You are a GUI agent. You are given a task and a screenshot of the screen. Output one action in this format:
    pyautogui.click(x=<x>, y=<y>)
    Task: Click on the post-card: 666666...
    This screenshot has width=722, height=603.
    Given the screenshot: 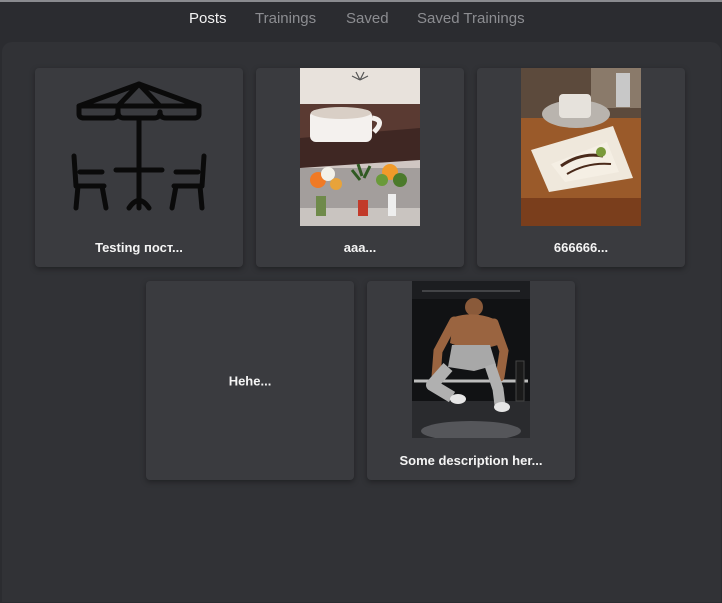 What is the action you would take?
    pyautogui.click(x=581, y=167)
    